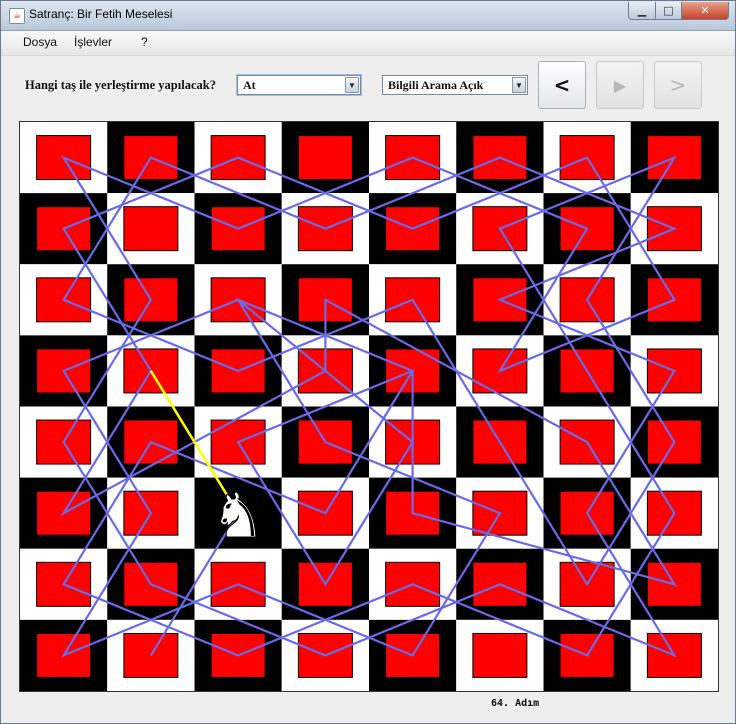  I want to click on piece-select-label: Hangi taş ile yerleştirme yapılacak?, so click(120, 85).